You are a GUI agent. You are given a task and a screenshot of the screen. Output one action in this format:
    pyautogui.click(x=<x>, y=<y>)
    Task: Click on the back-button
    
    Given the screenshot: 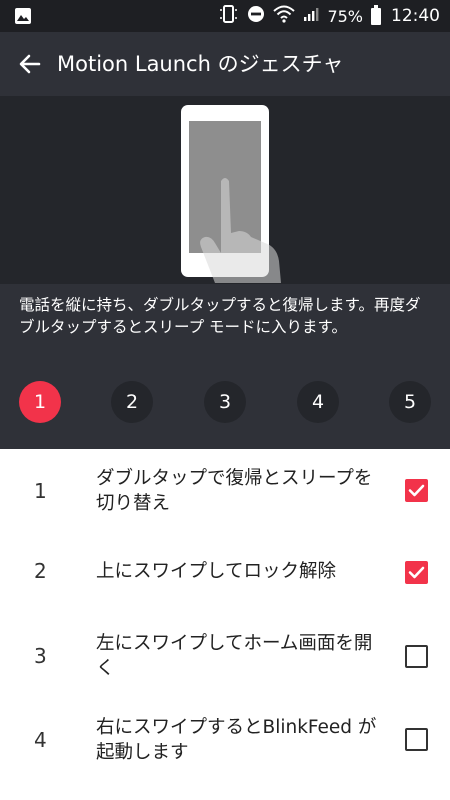 What is the action you would take?
    pyautogui.click(x=30, y=64)
    